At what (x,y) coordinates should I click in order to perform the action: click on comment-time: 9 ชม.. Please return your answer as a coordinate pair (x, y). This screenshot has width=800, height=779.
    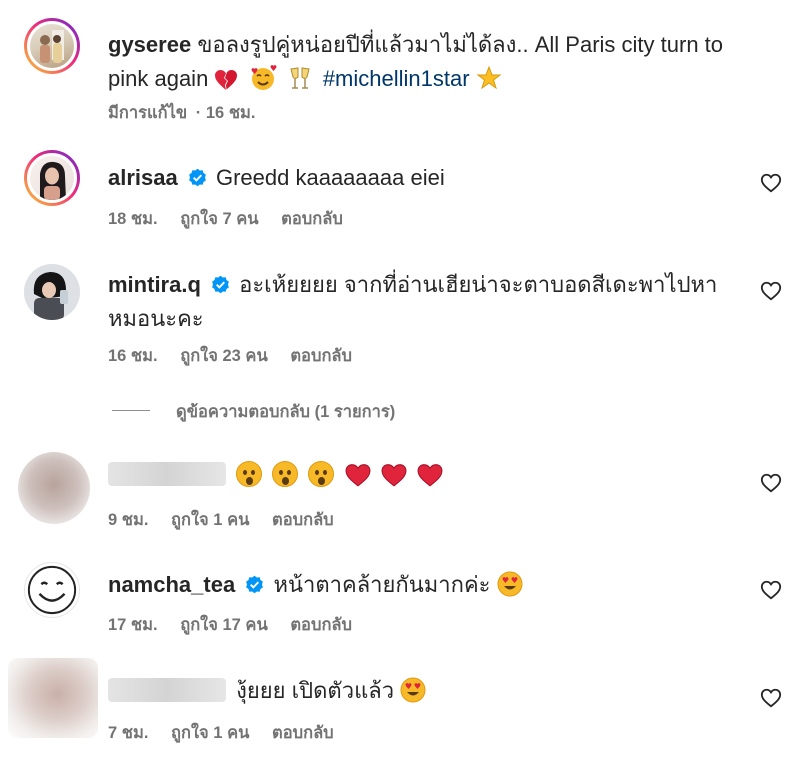
    Looking at the image, I should click on (128, 520).